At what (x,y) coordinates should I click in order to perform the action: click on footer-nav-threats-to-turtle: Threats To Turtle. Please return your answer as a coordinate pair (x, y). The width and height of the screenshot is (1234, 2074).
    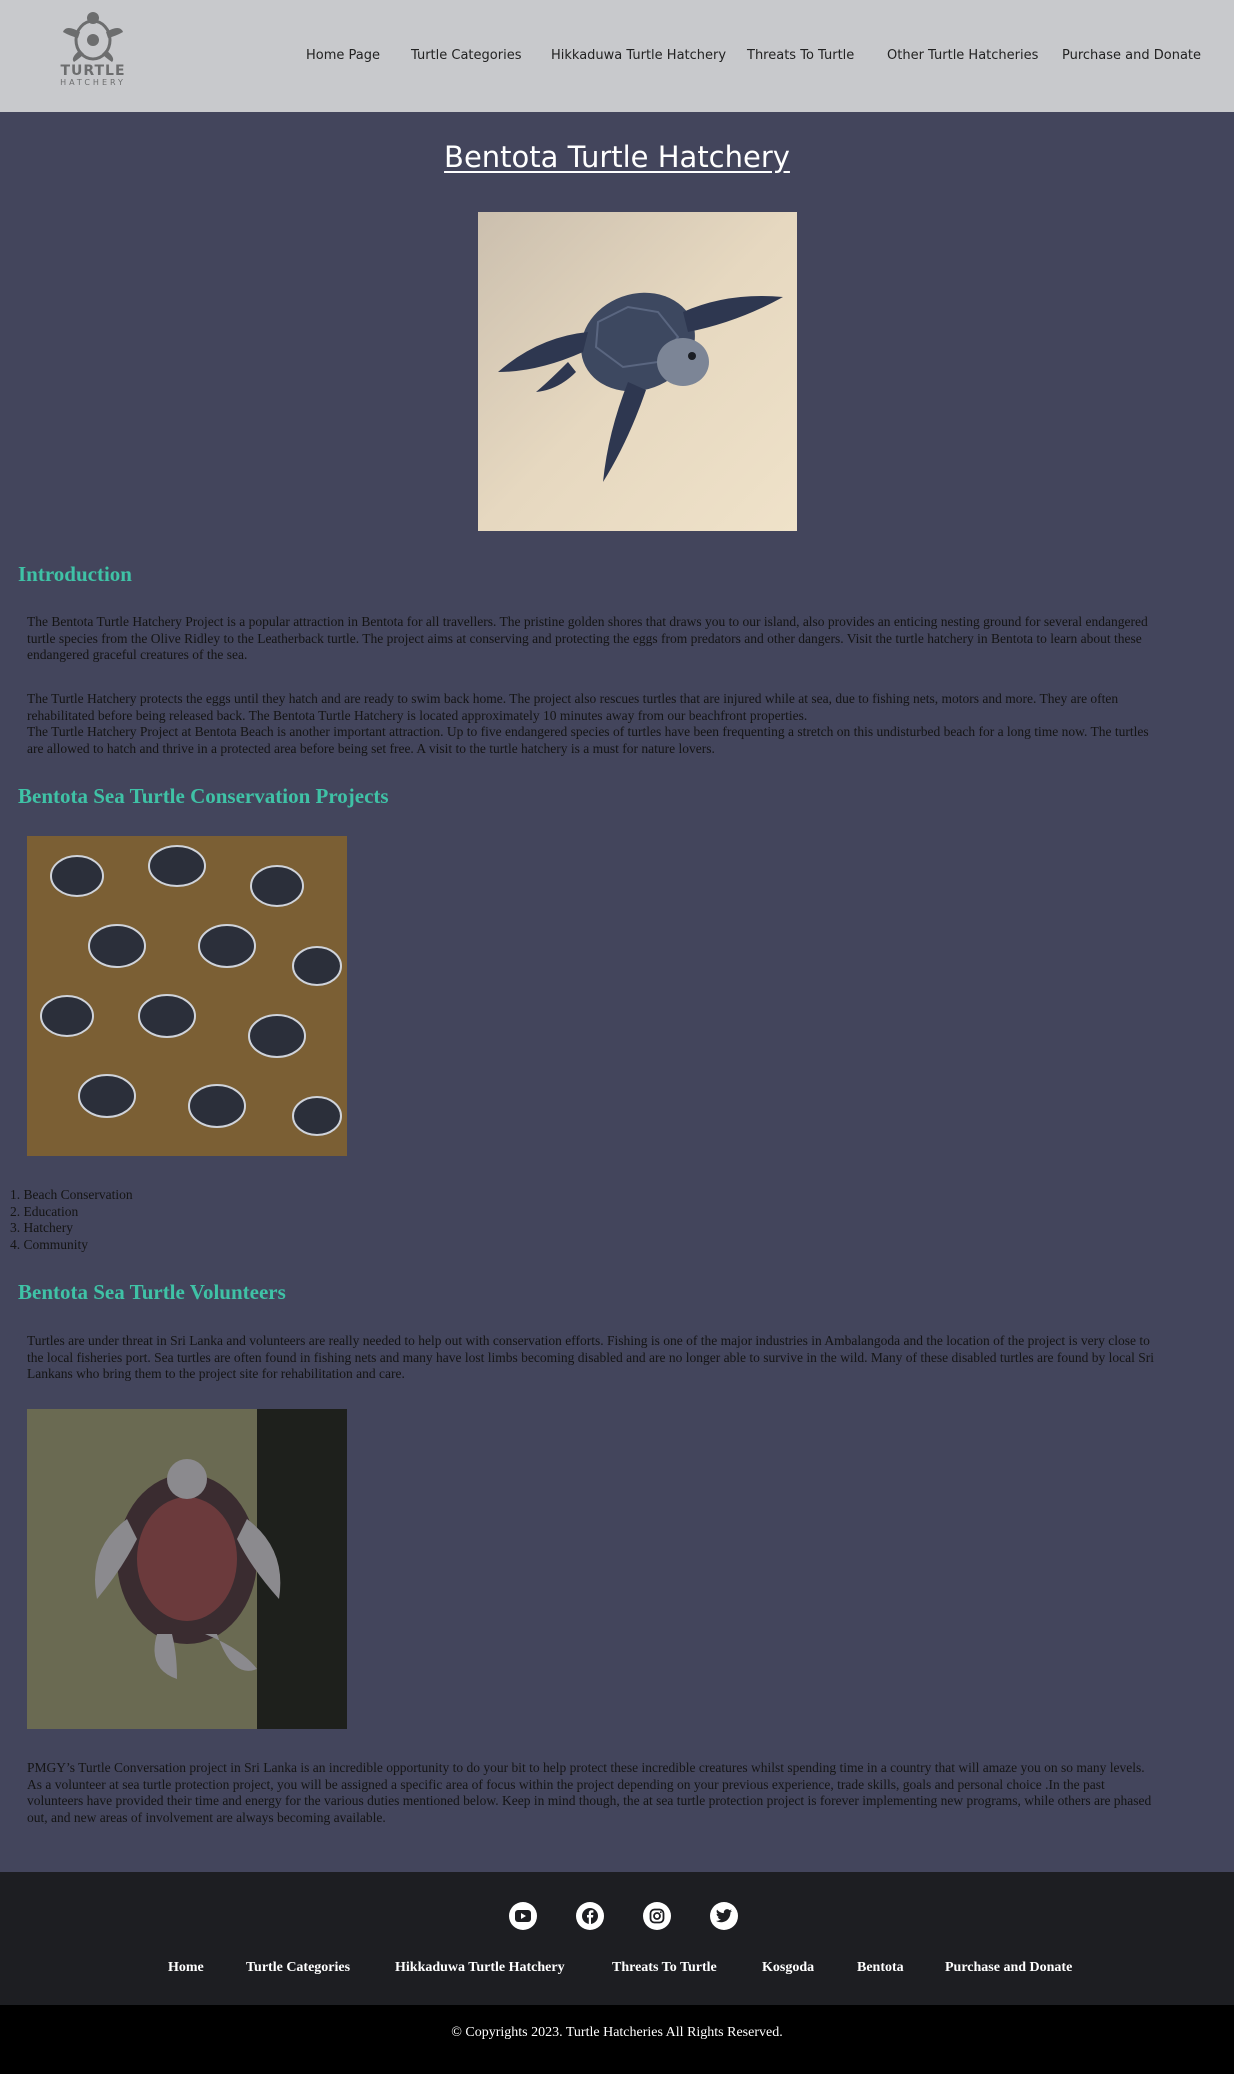
    Looking at the image, I should click on (664, 1968).